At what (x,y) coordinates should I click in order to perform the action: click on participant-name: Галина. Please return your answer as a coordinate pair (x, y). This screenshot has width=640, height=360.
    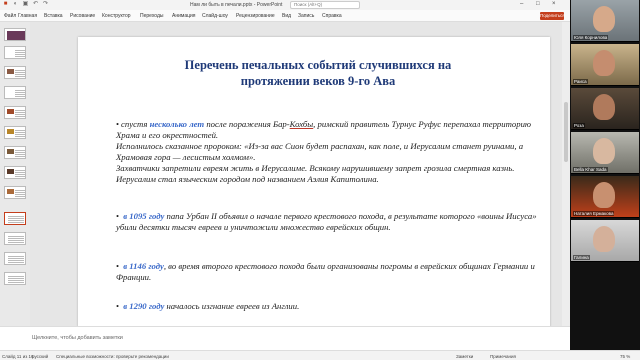
    Looking at the image, I should click on (581, 257).